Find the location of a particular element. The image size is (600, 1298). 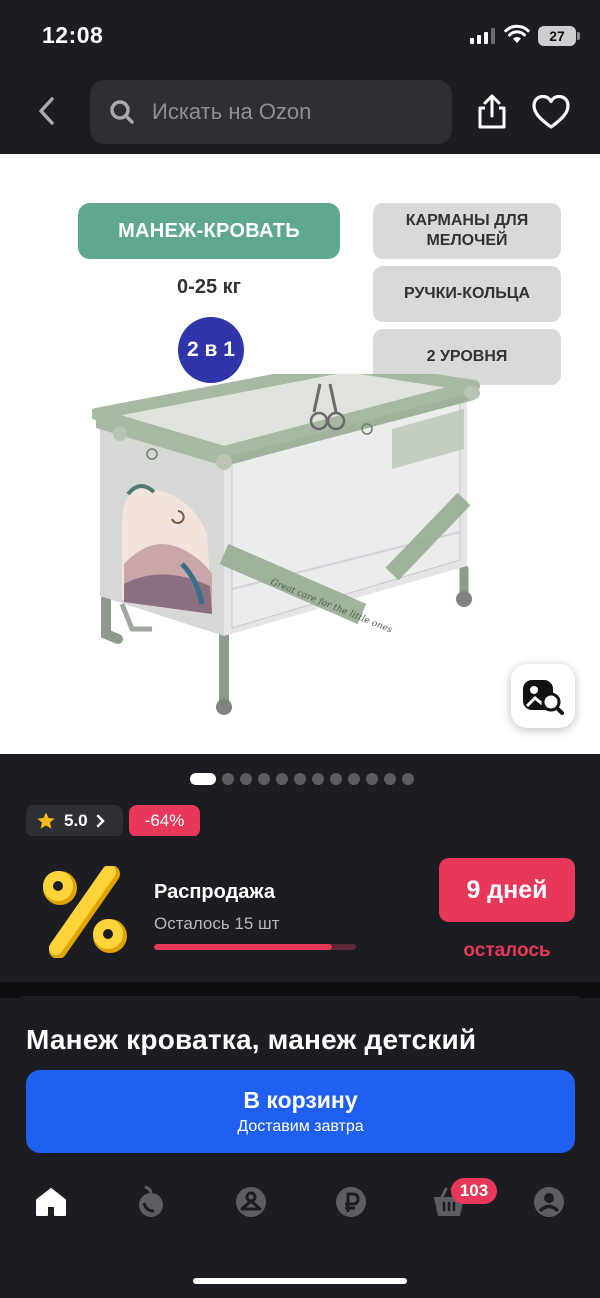

stock-remaining: Осталось 15 шт is located at coordinates (217, 923).